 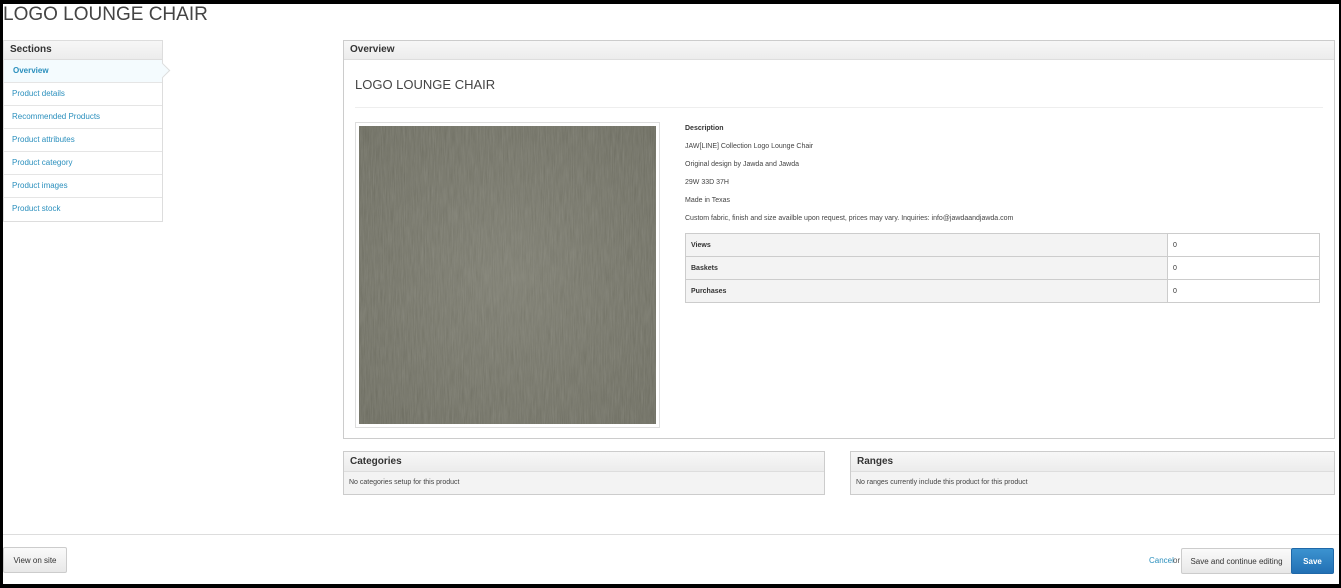 What do you see at coordinates (749, 146) in the screenshot?
I see `description-line: JAW[LINE] Collection Logo Lounge Chair` at bounding box center [749, 146].